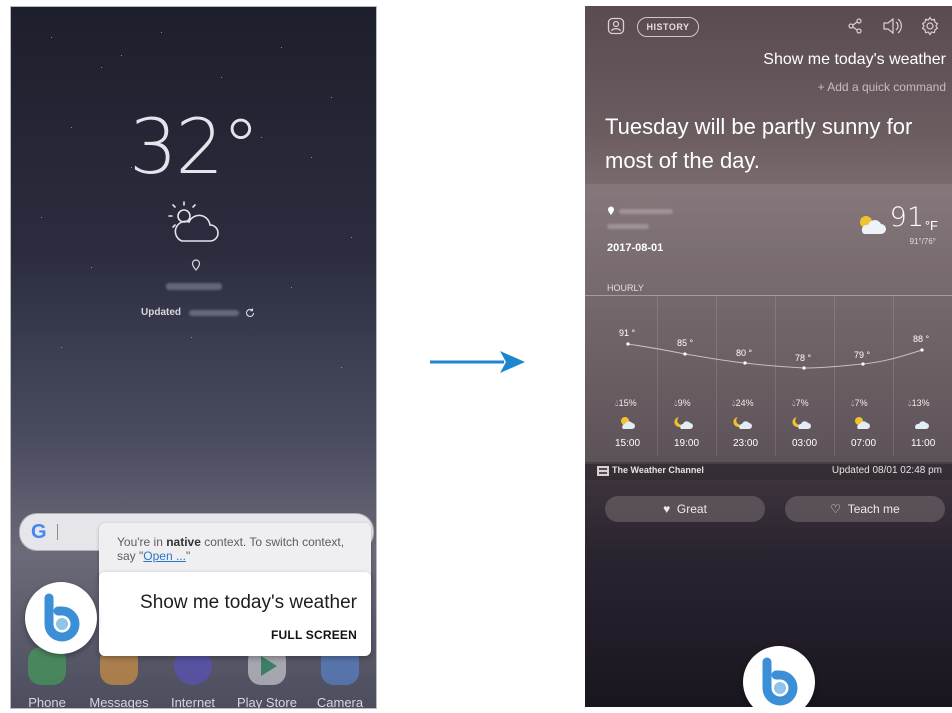 Image resolution: width=952 pixels, height=713 pixels. What do you see at coordinates (685, 509) in the screenshot?
I see `great-button: ♥ Great` at bounding box center [685, 509].